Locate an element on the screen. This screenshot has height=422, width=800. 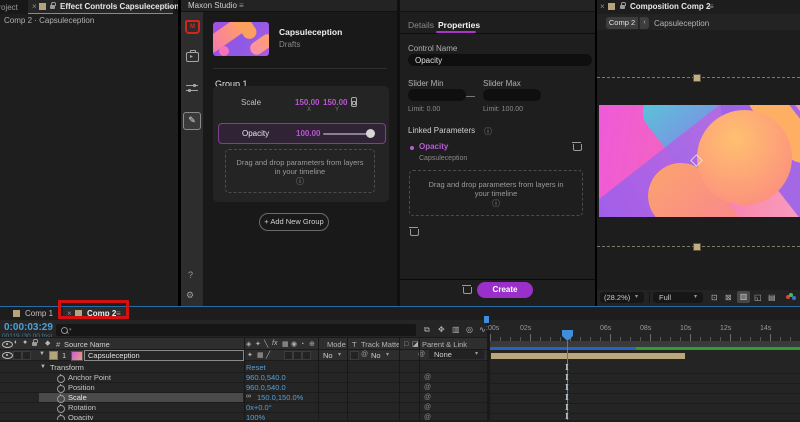
scale-y-value: 150.00 is located at coordinates (335, 102).